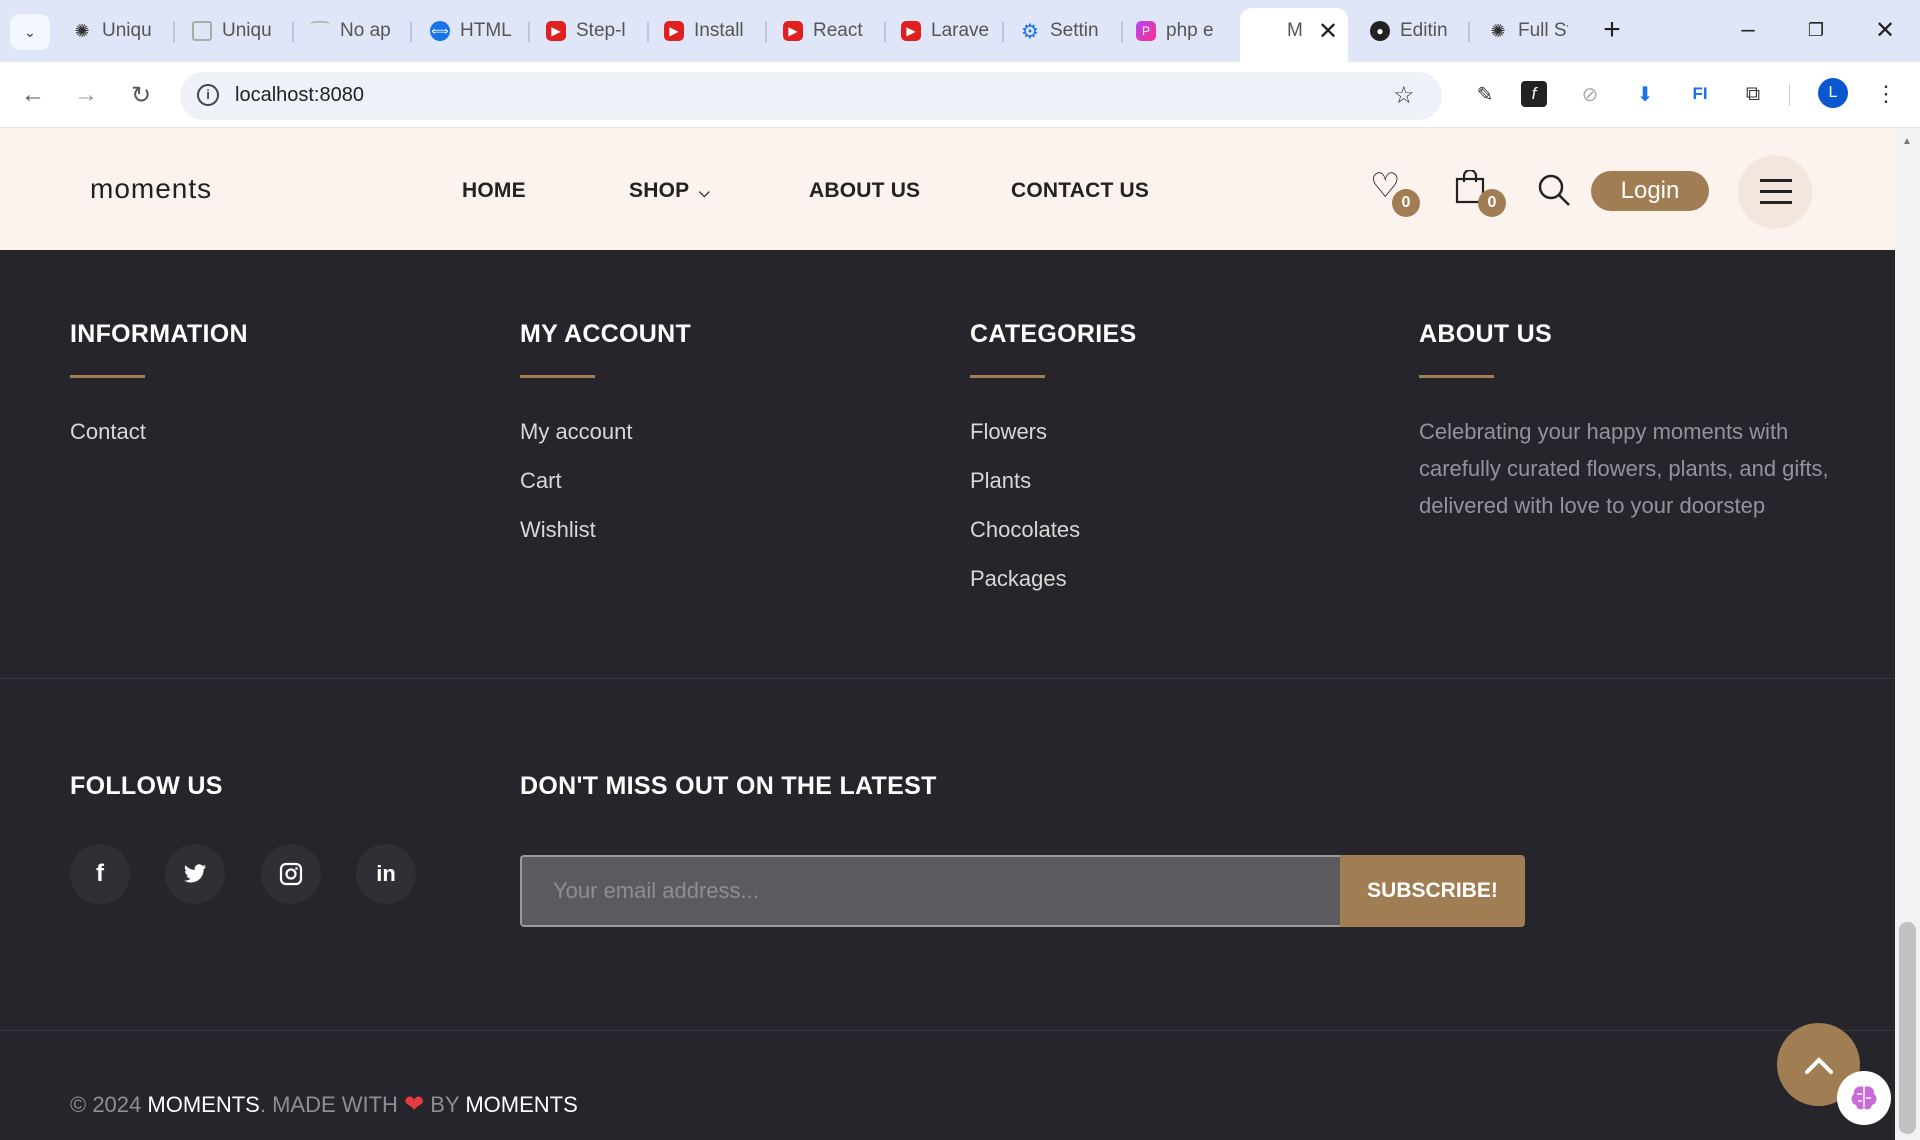  What do you see at coordinates (1395, 193) in the screenshot?
I see `wishlist-button: ♡ 0` at bounding box center [1395, 193].